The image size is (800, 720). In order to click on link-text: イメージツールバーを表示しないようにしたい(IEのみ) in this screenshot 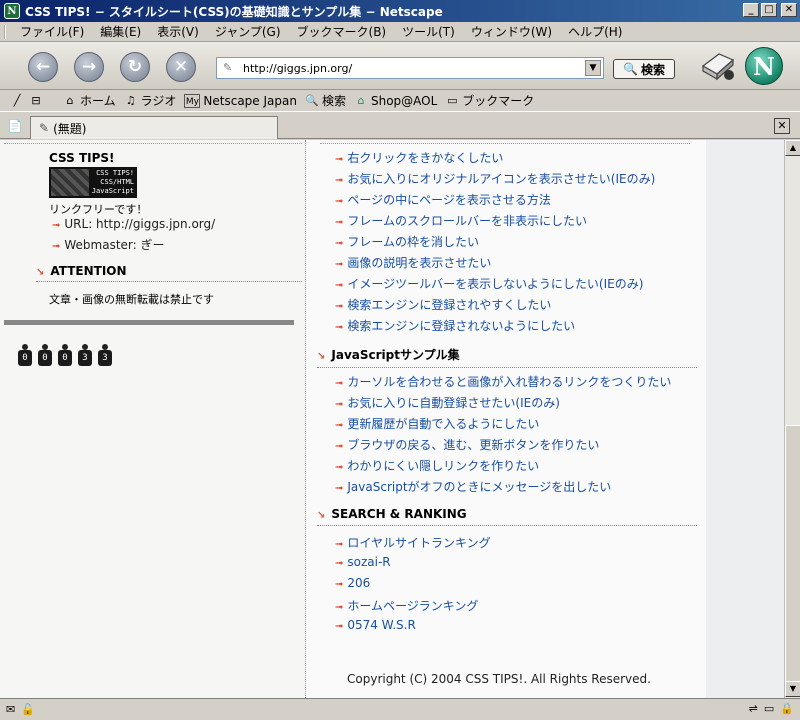, I will do `click(495, 284)`.